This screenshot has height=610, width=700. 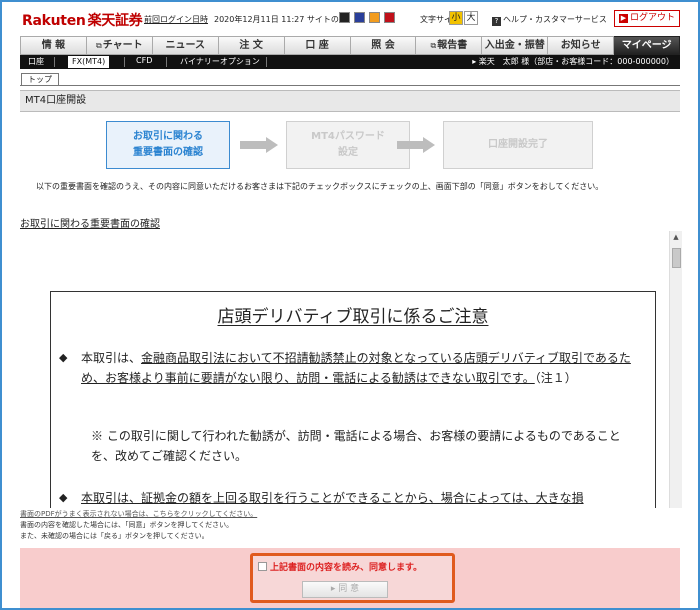 What do you see at coordinates (647, 18) in the screenshot?
I see `logout-button: ▶ ログアウト` at bounding box center [647, 18].